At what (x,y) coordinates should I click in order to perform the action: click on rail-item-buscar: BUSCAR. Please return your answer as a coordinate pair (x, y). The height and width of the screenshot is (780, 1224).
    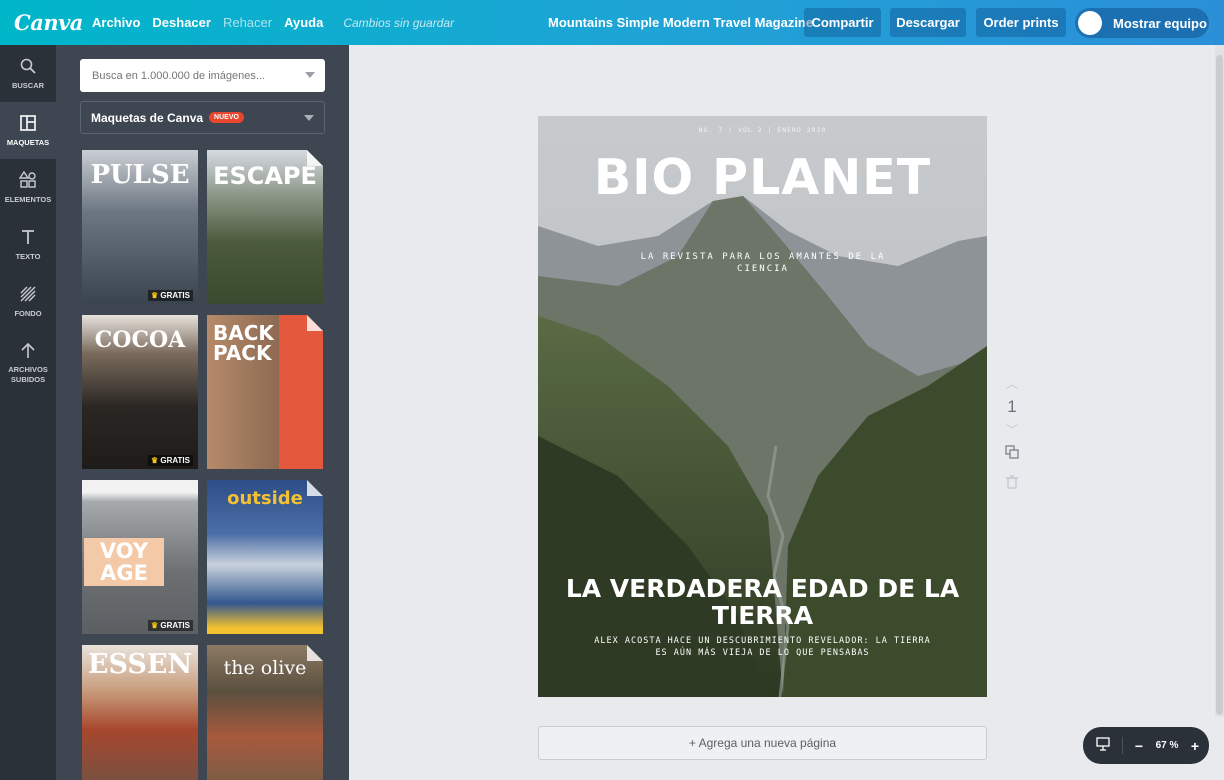
    Looking at the image, I should click on (28, 73).